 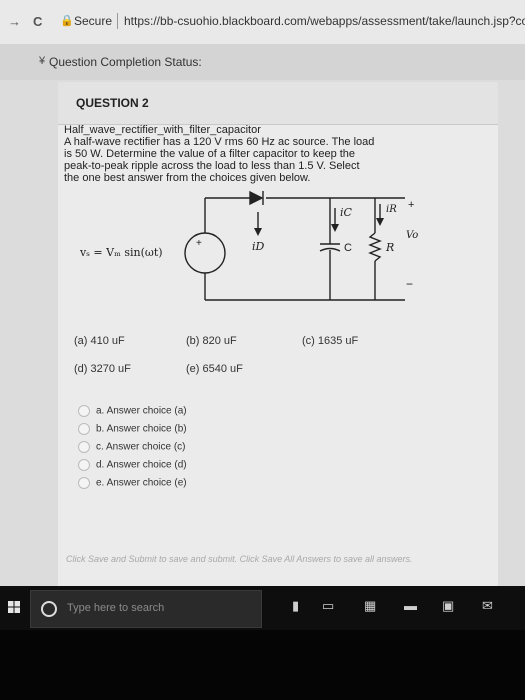 I want to click on answer-option-b: b. Answer choice (b), so click(x=132, y=429).